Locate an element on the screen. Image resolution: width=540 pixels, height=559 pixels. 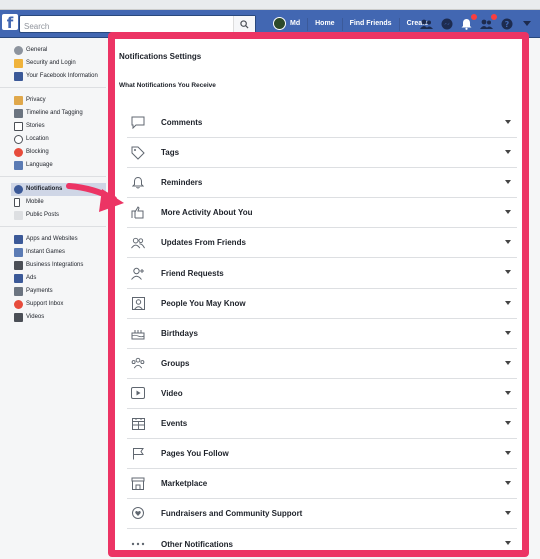
category-row-video: Video is located at coordinates (322, 394).